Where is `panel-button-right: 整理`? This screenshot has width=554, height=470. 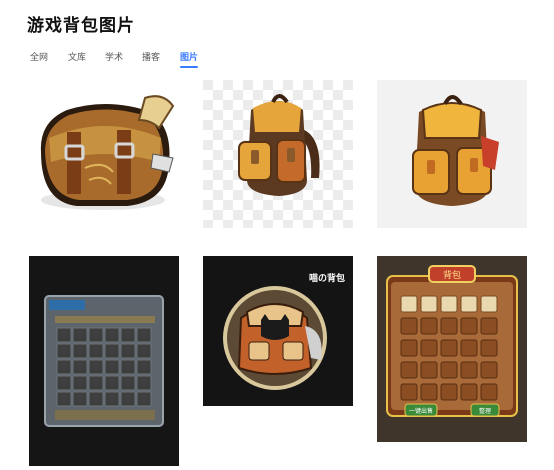
panel-button-right: 整理 is located at coordinates (485, 411).